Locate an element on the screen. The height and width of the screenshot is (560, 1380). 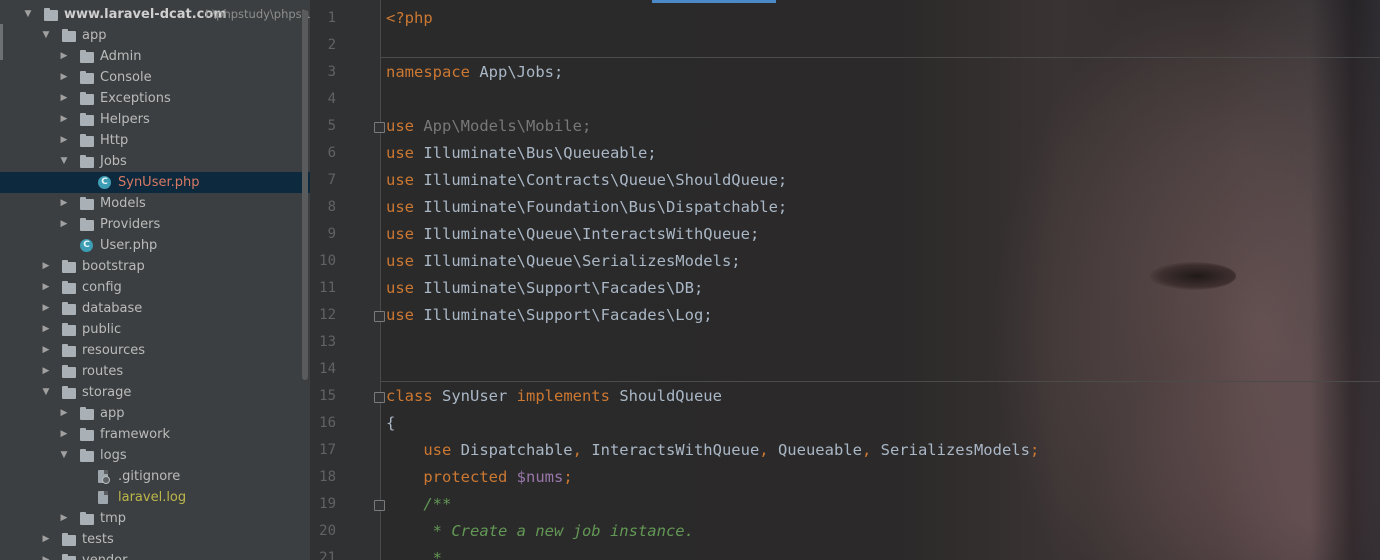
tree-file-item: laravel.log is located at coordinates (155, 497).